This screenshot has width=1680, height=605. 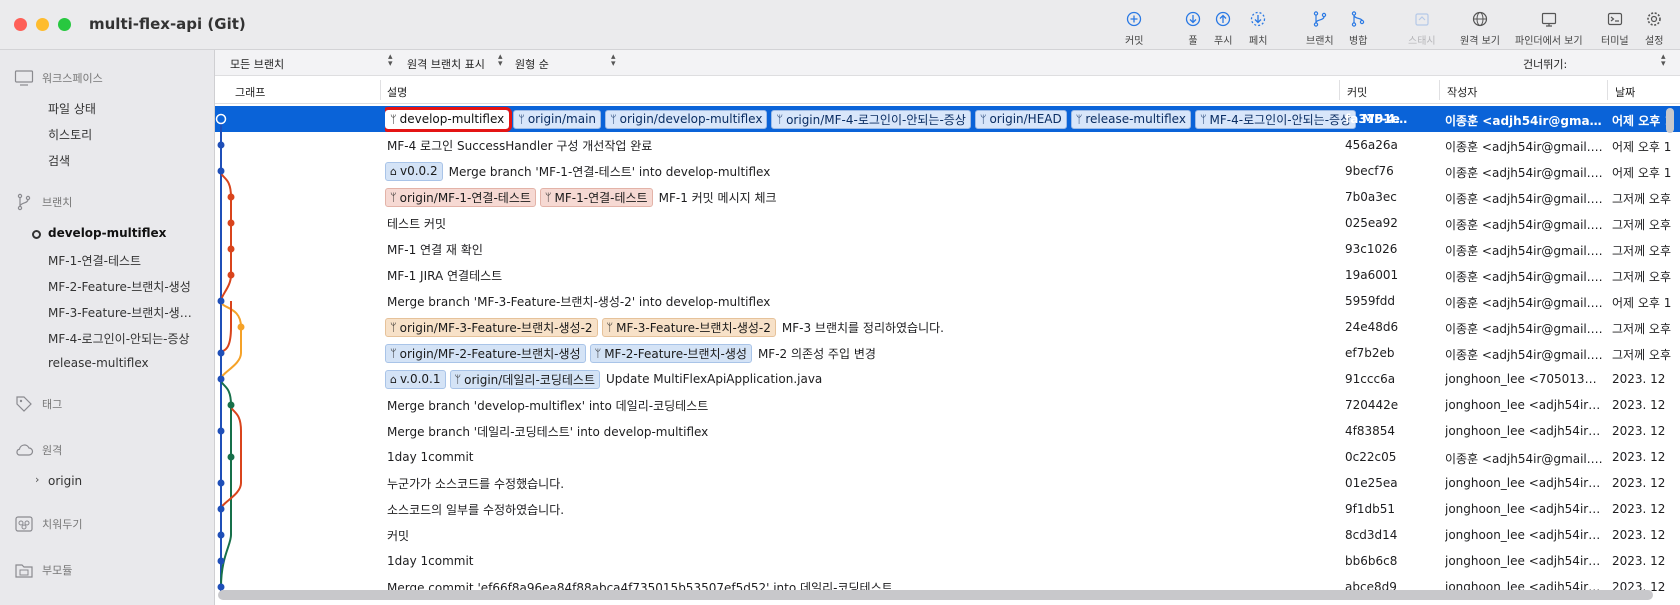 I want to click on ref-name: origin/develop-multiflex, so click(x=691, y=119).